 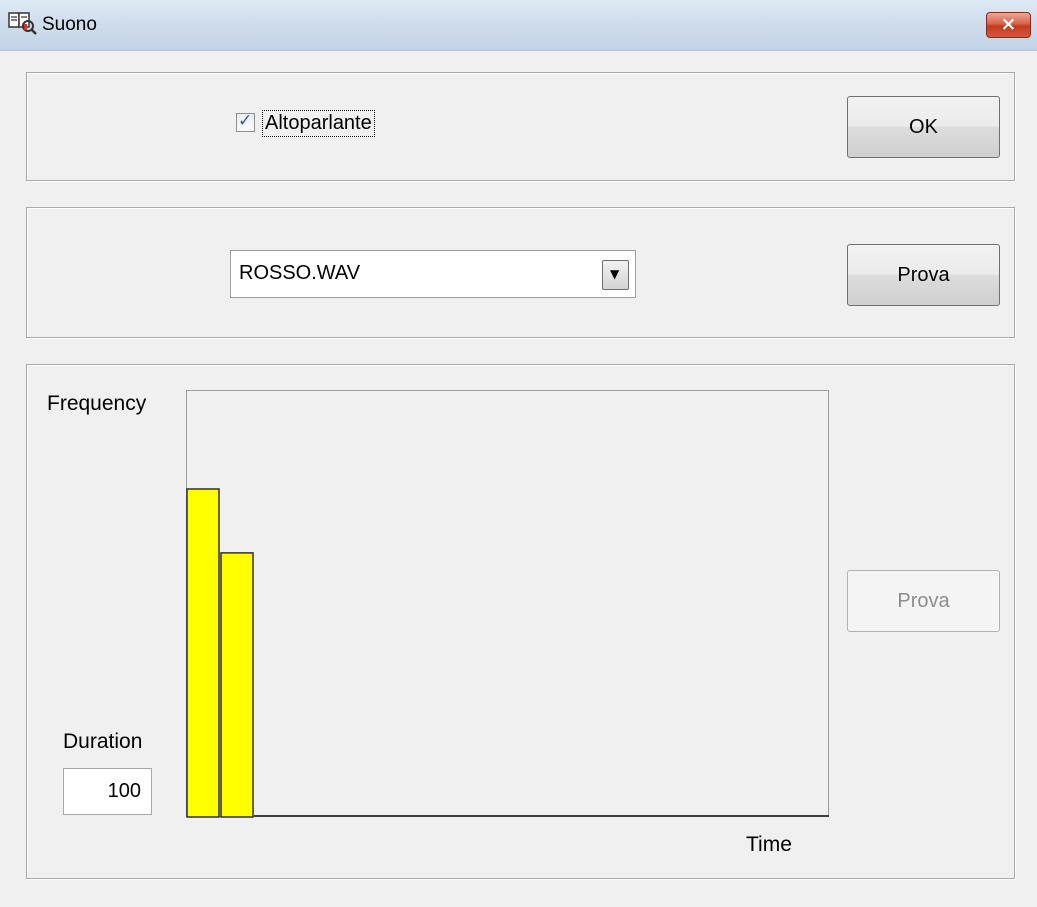 What do you see at coordinates (518, 25) in the screenshot?
I see `title-bar: Suono ×` at bounding box center [518, 25].